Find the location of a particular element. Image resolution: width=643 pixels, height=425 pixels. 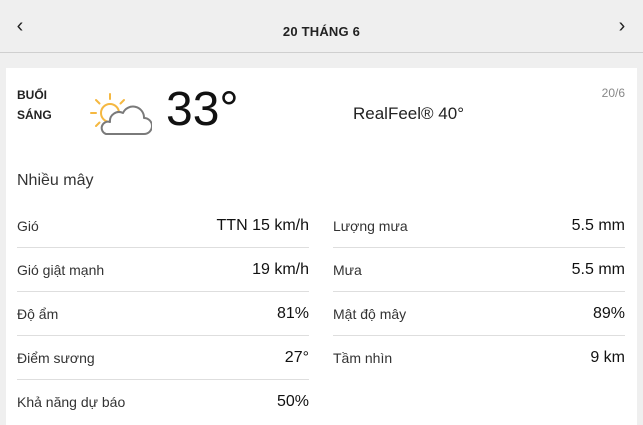

detail-row-cloud-cover: Mật độ mây 89% is located at coordinates (479, 314).